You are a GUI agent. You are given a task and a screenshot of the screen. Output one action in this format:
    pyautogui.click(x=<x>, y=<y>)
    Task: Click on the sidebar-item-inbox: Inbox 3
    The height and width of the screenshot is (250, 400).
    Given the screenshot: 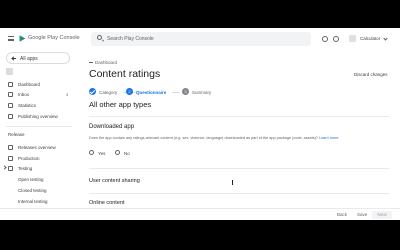 What is the action you would take?
    pyautogui.click(x=38, y=94)
    